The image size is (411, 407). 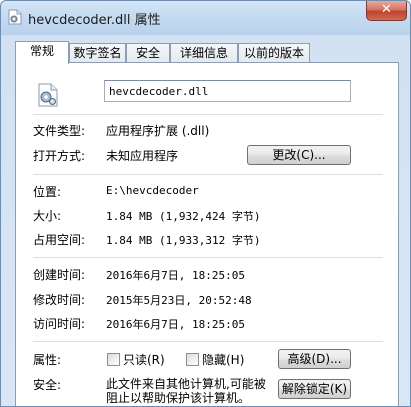 I want to click on readonly-label: 只读(R), so click(x=144, y=360).